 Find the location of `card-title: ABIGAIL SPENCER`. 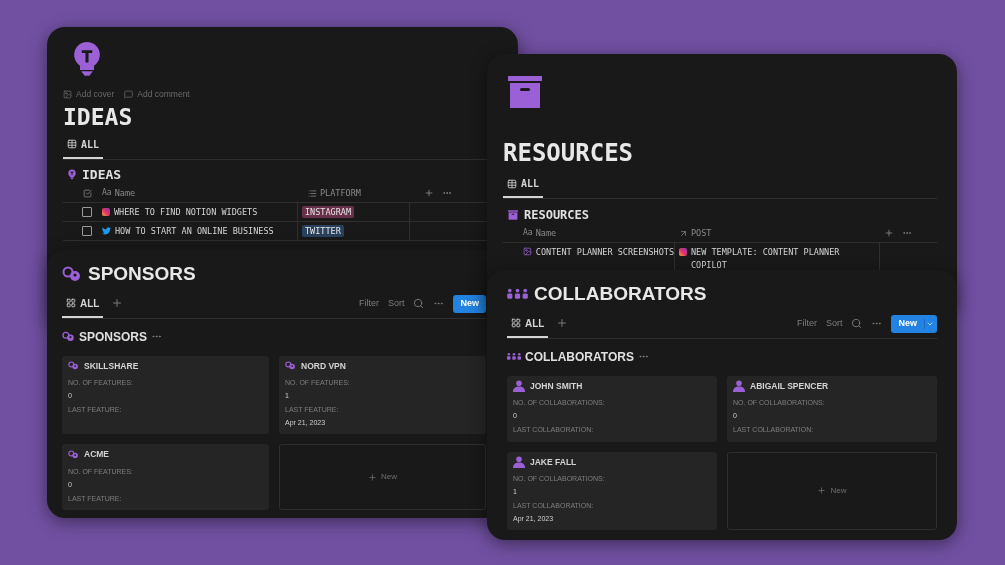

card-title: ABIGAIL SPENCER is located at coordinates (789, 386).